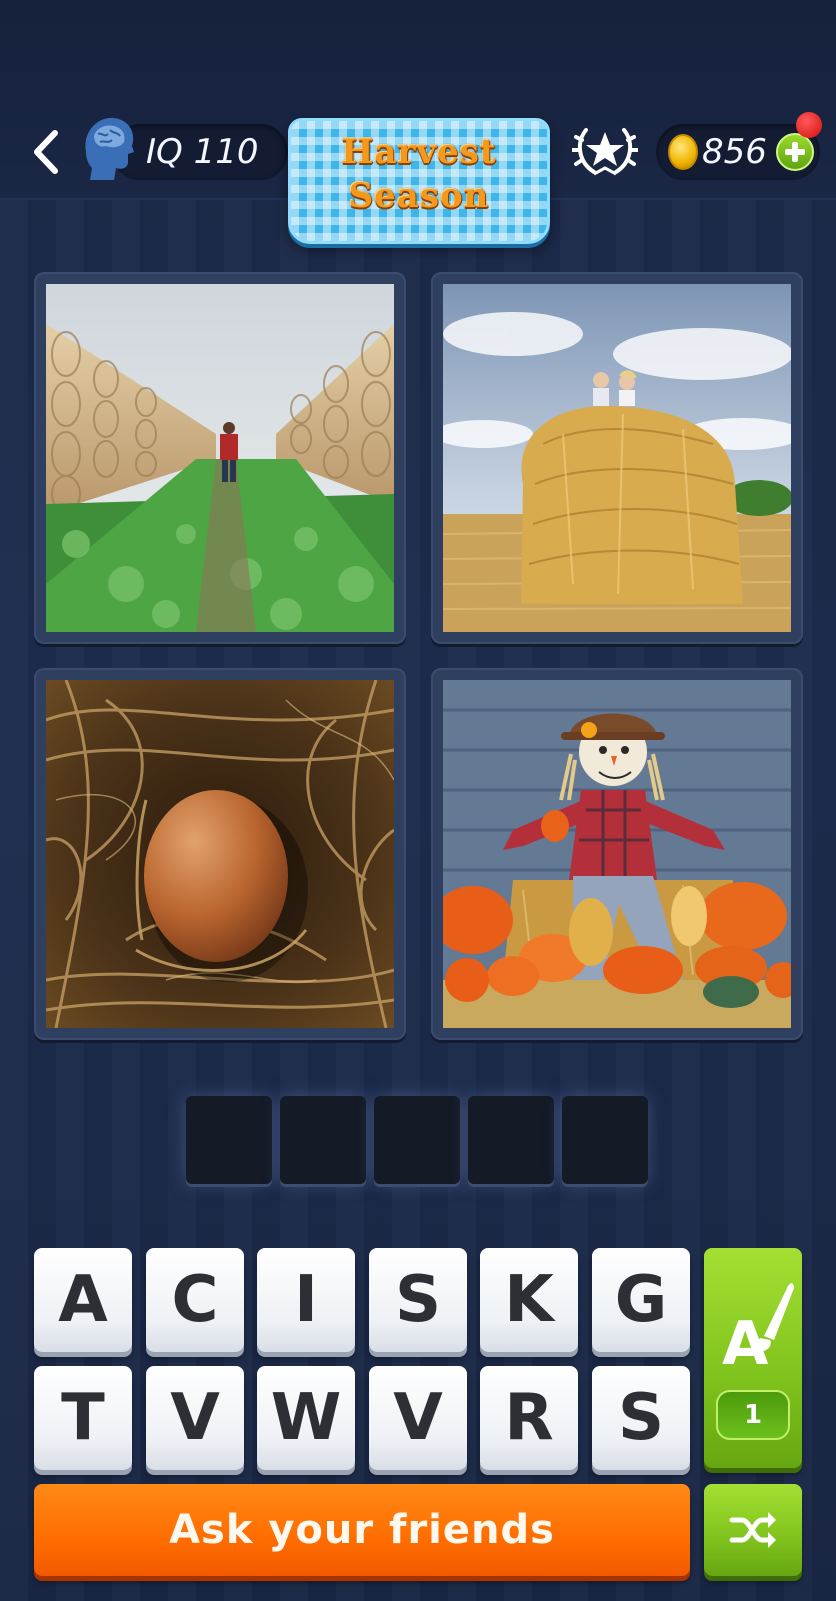 The height and width of the screenshot is (1601, 836). I want to click on level-banner: Harvest Season, so click(419, 181).